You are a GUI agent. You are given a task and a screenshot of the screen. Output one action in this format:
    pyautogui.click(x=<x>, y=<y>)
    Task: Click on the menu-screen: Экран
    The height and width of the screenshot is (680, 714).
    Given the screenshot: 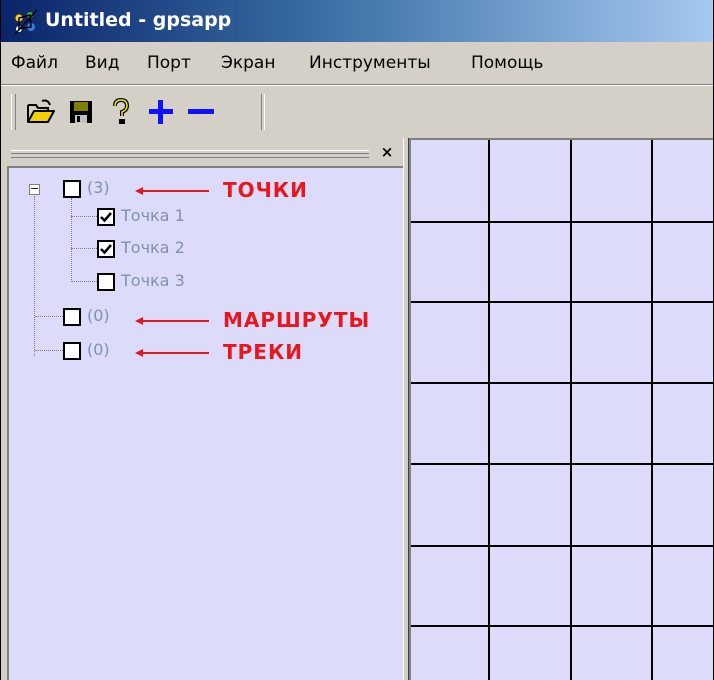 What is the action you would take?
    pyautogui.click(x=248, y=63)
    